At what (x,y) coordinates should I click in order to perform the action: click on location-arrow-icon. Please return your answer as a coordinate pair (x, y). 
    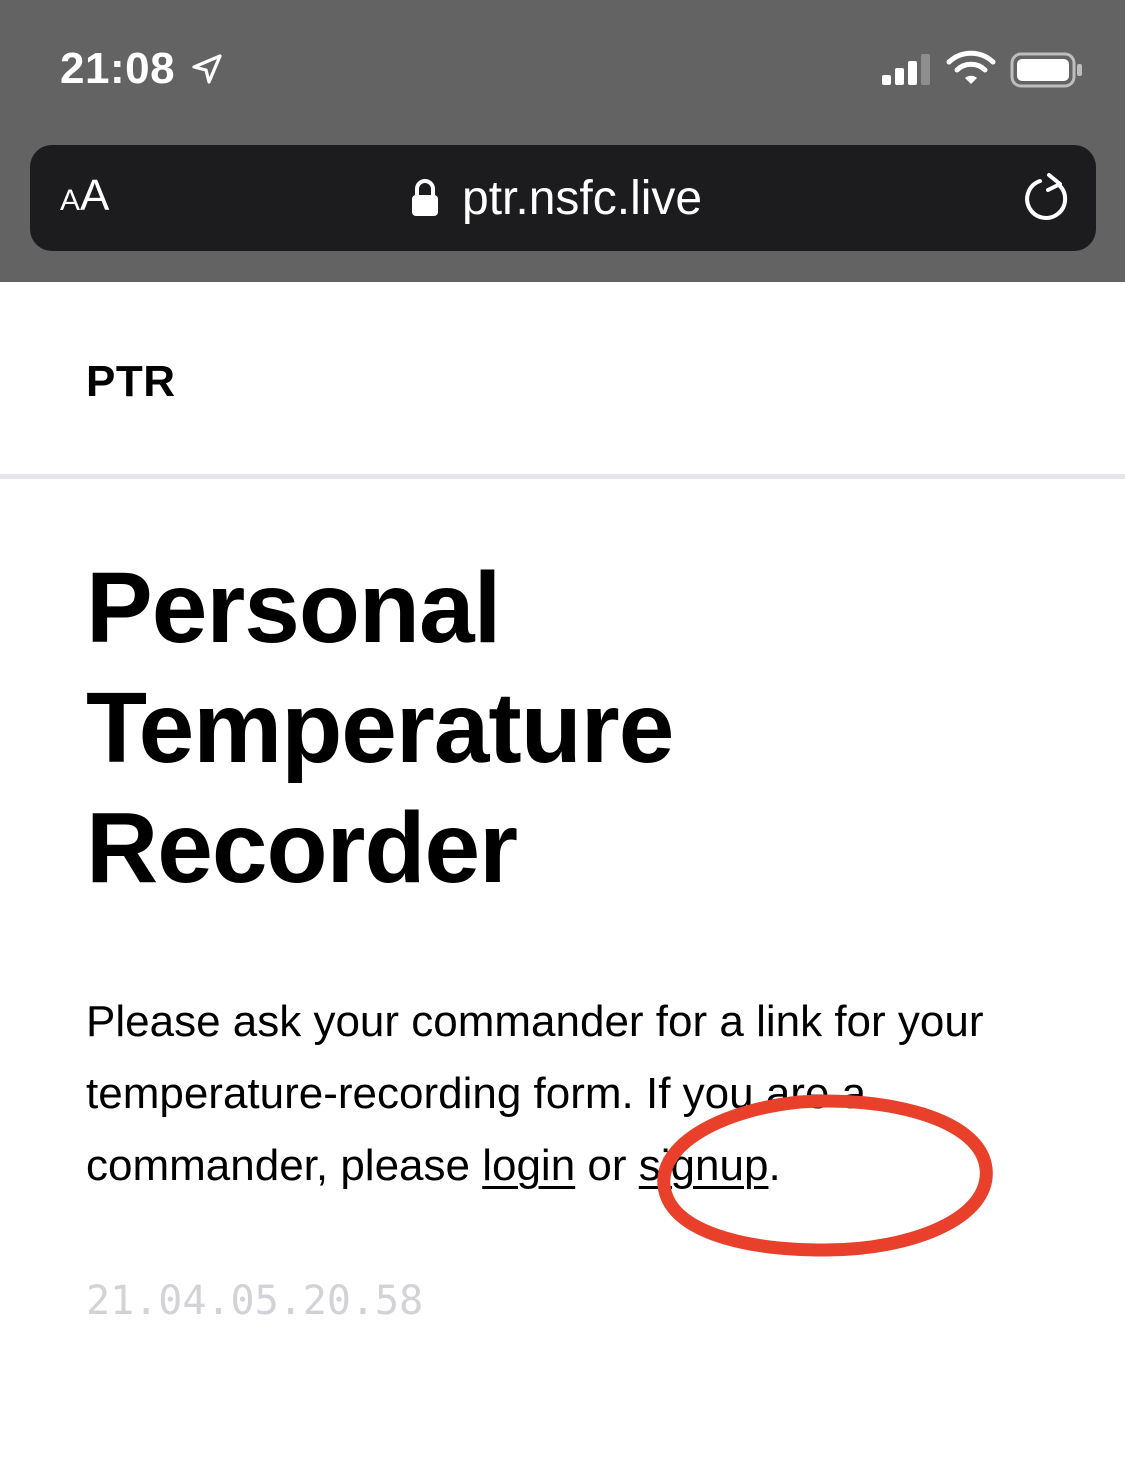
    Looking at the image, I should click on (207, 69).